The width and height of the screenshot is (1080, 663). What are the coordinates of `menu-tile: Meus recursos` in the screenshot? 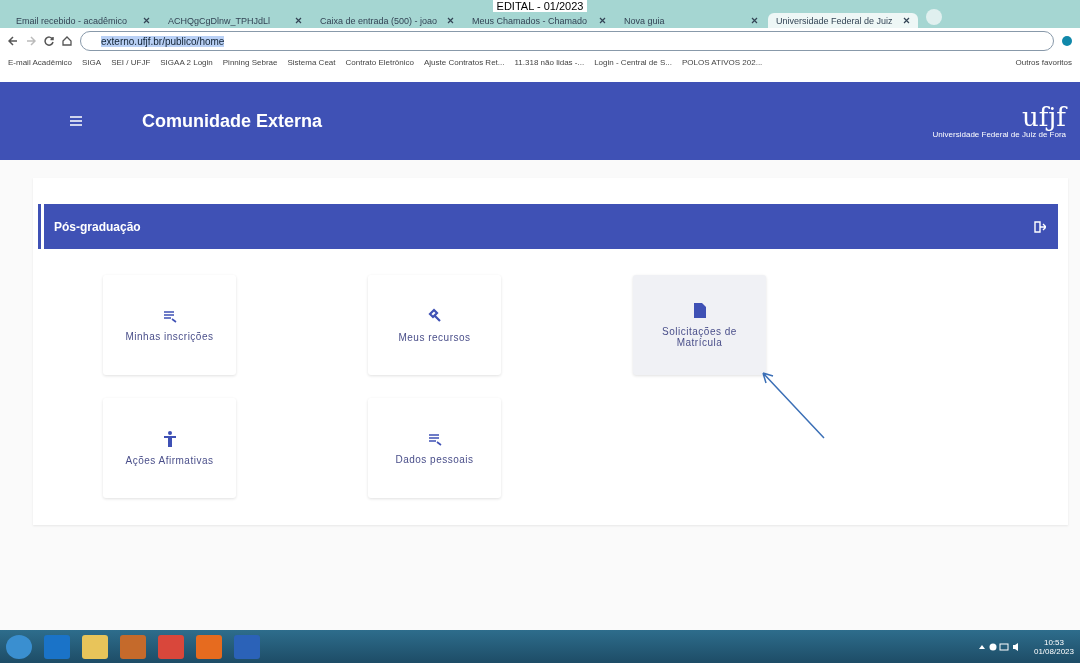 It's located at (434, 325).